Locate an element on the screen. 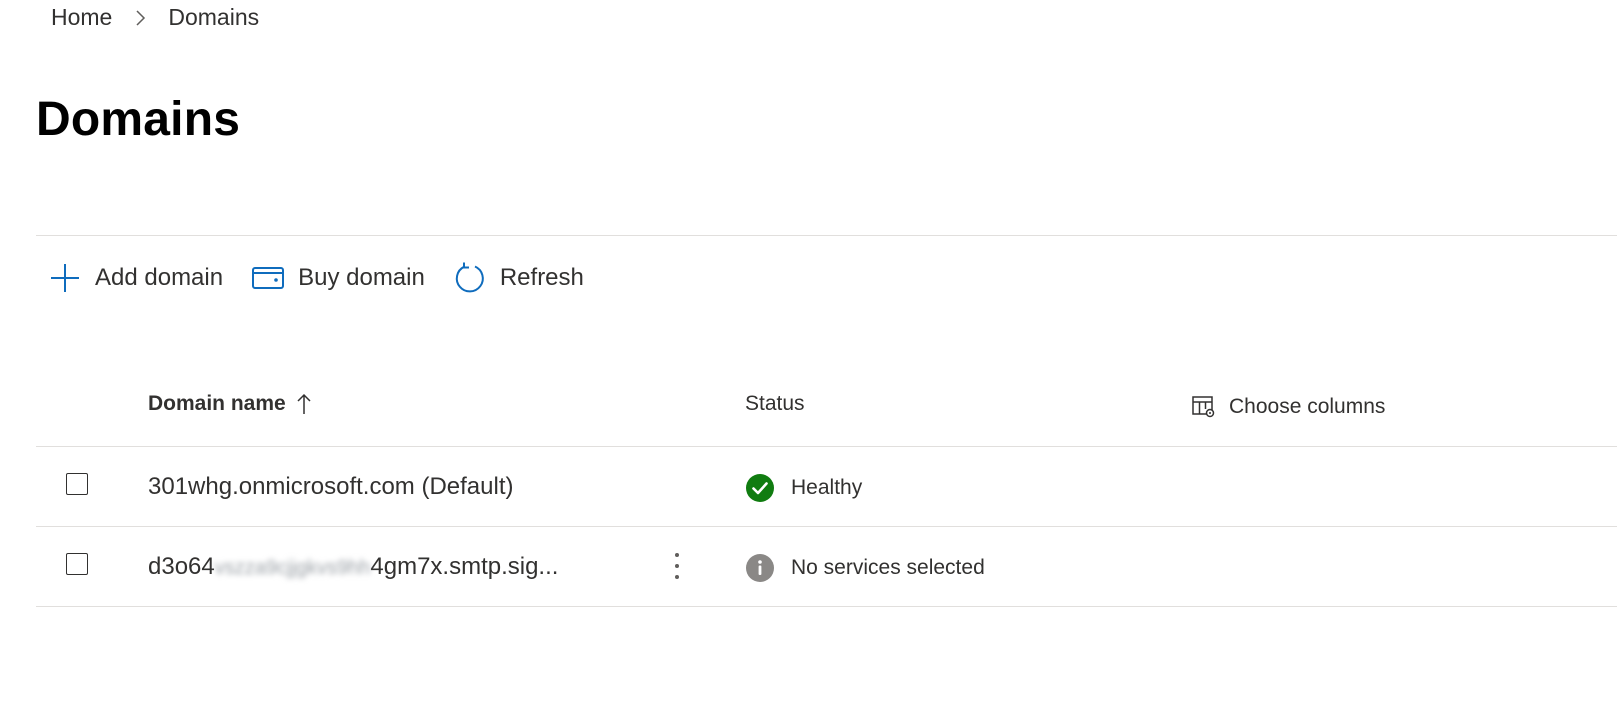 Image resolution: width=1617 pixels, height=719 pixels. table-row: 301whg.onmicrosoft.com (Default) Healthy is located at coordinates (826, 487).